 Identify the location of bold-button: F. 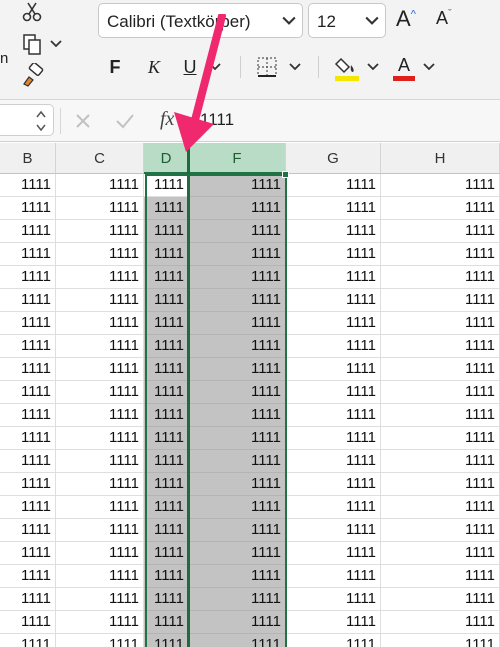
(115, 67).